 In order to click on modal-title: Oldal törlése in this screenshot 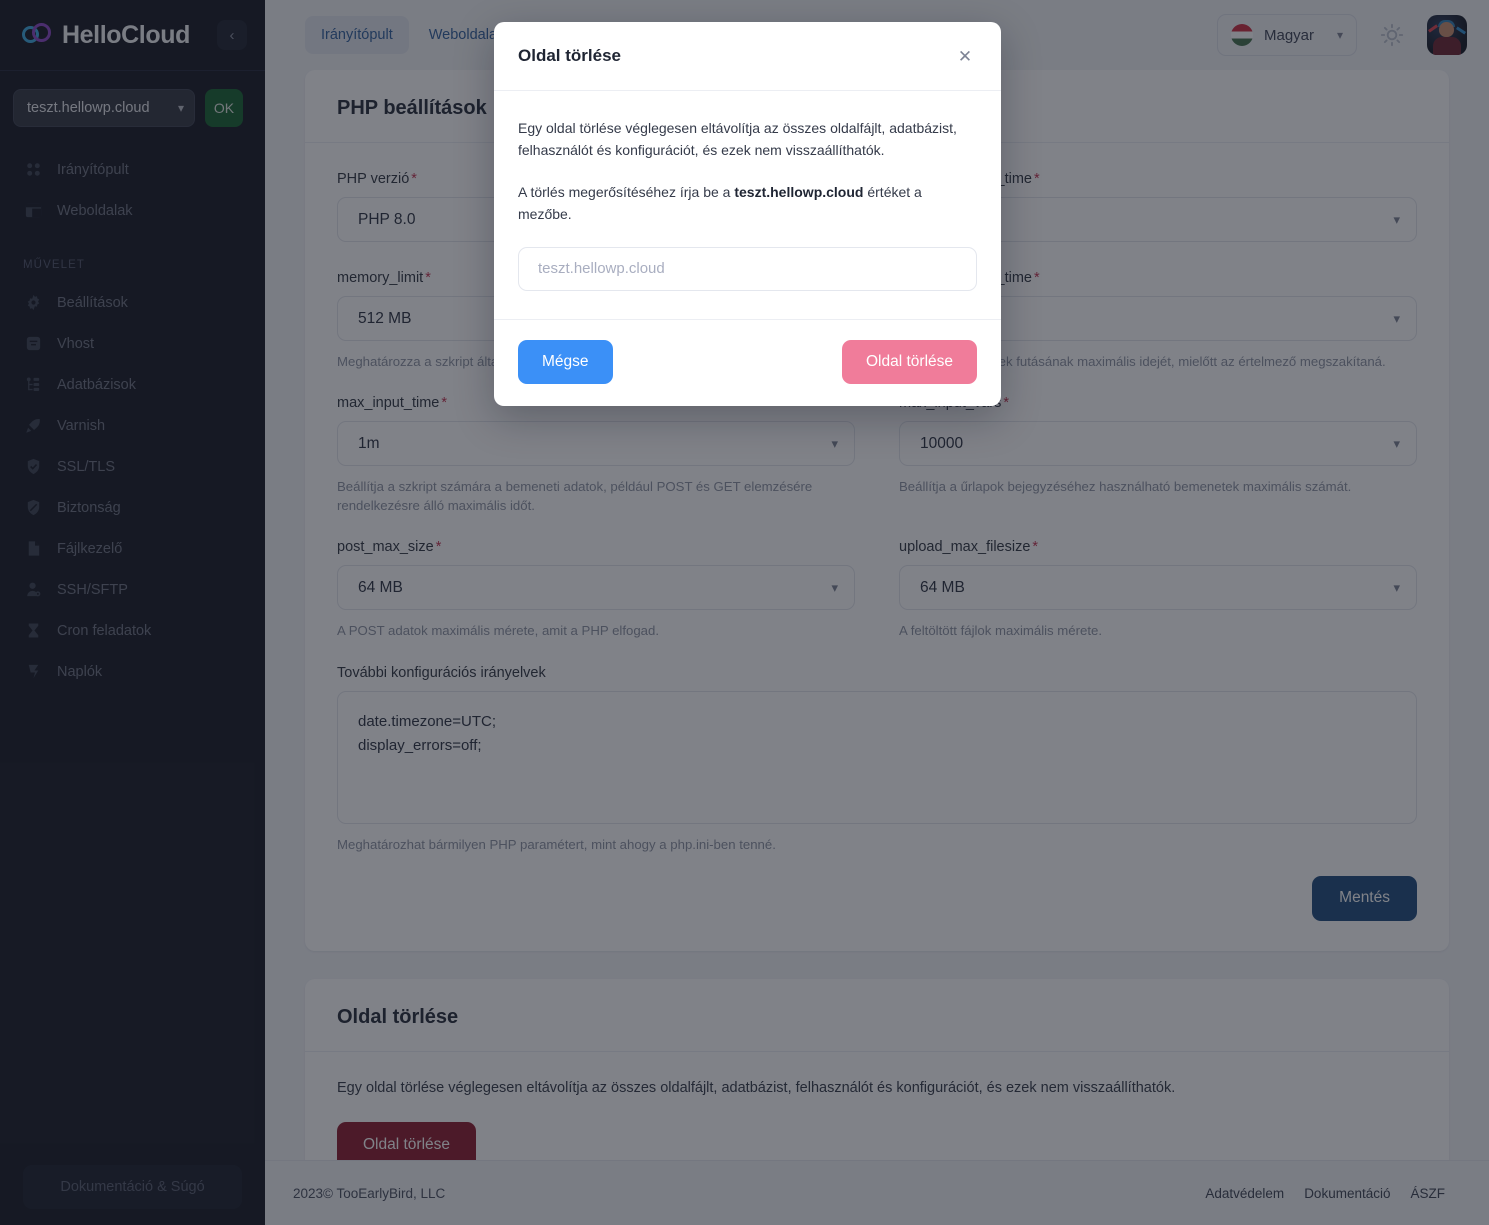, I will do `click(569, 55)`.